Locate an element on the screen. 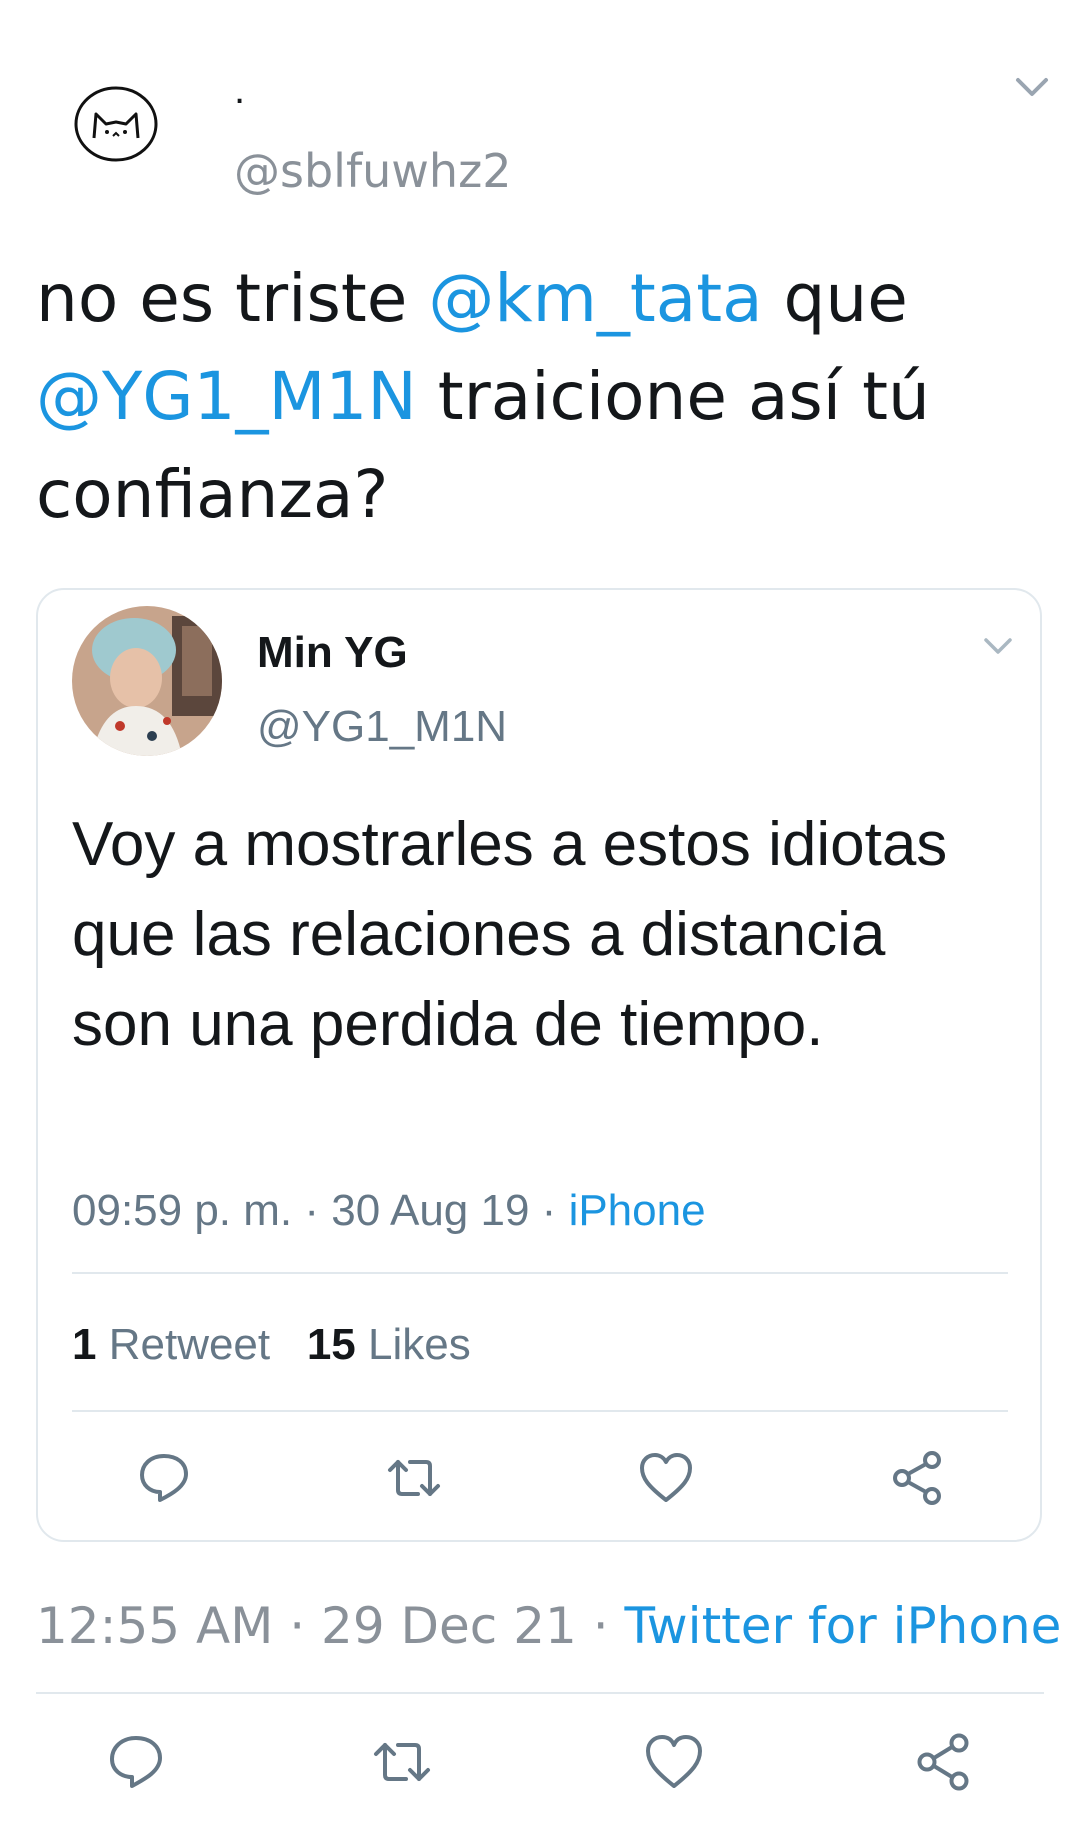  user-handle: @sblfuwhz2 is located at coordinates (372, 171).